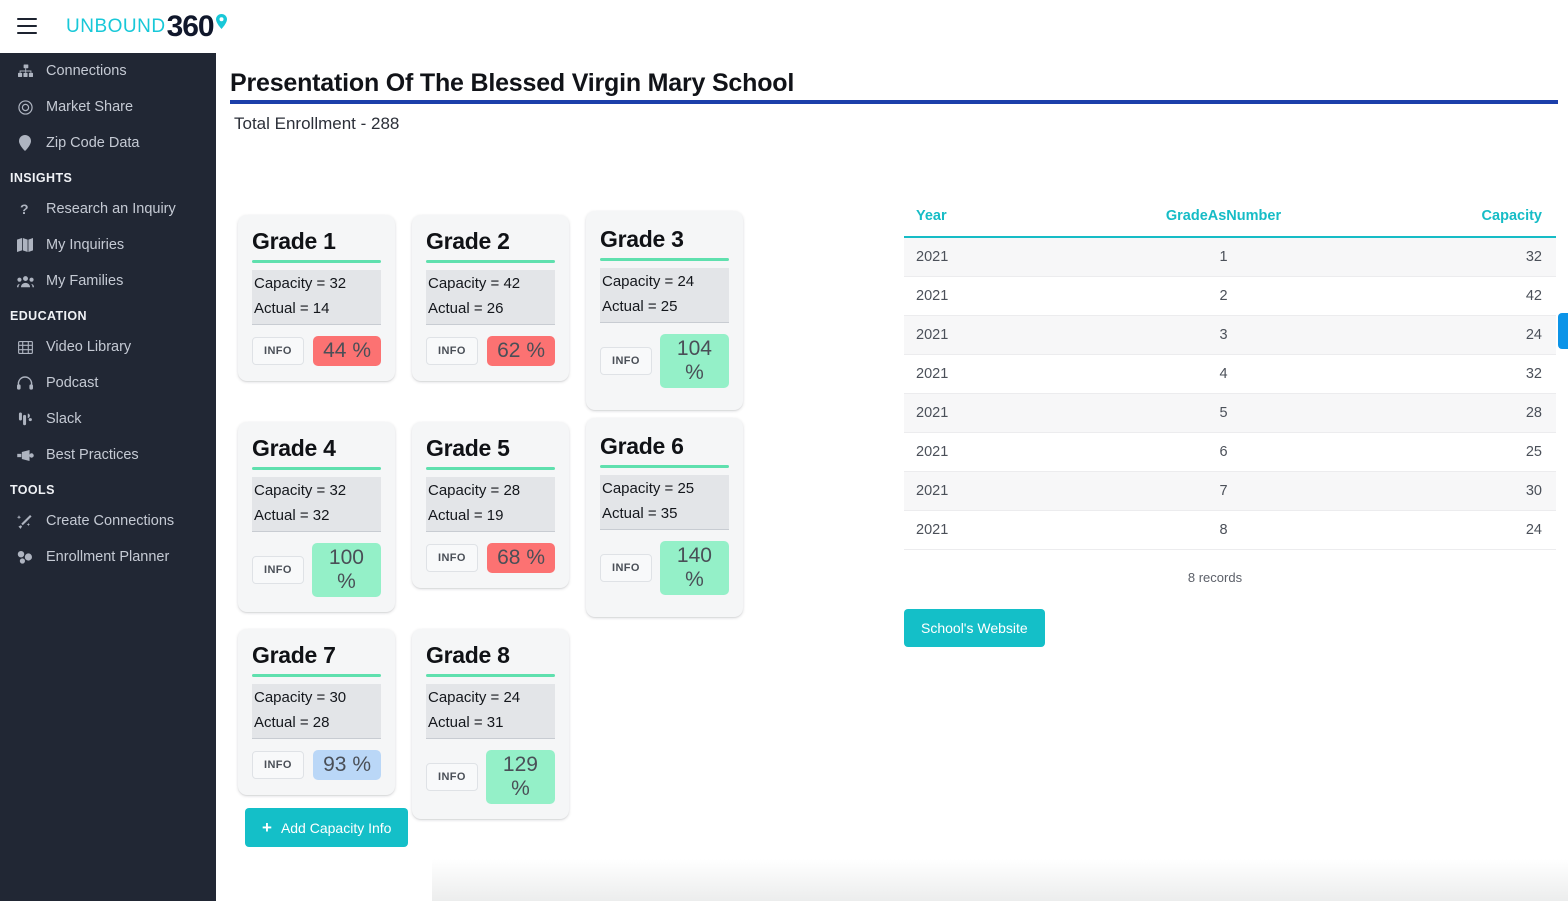 Image resolution: width=1568 pixels, height=901 pixels. Describe the element at coordinates (116, 26) in the screenshot. I see `logo-word: UNBOUND` at that location.